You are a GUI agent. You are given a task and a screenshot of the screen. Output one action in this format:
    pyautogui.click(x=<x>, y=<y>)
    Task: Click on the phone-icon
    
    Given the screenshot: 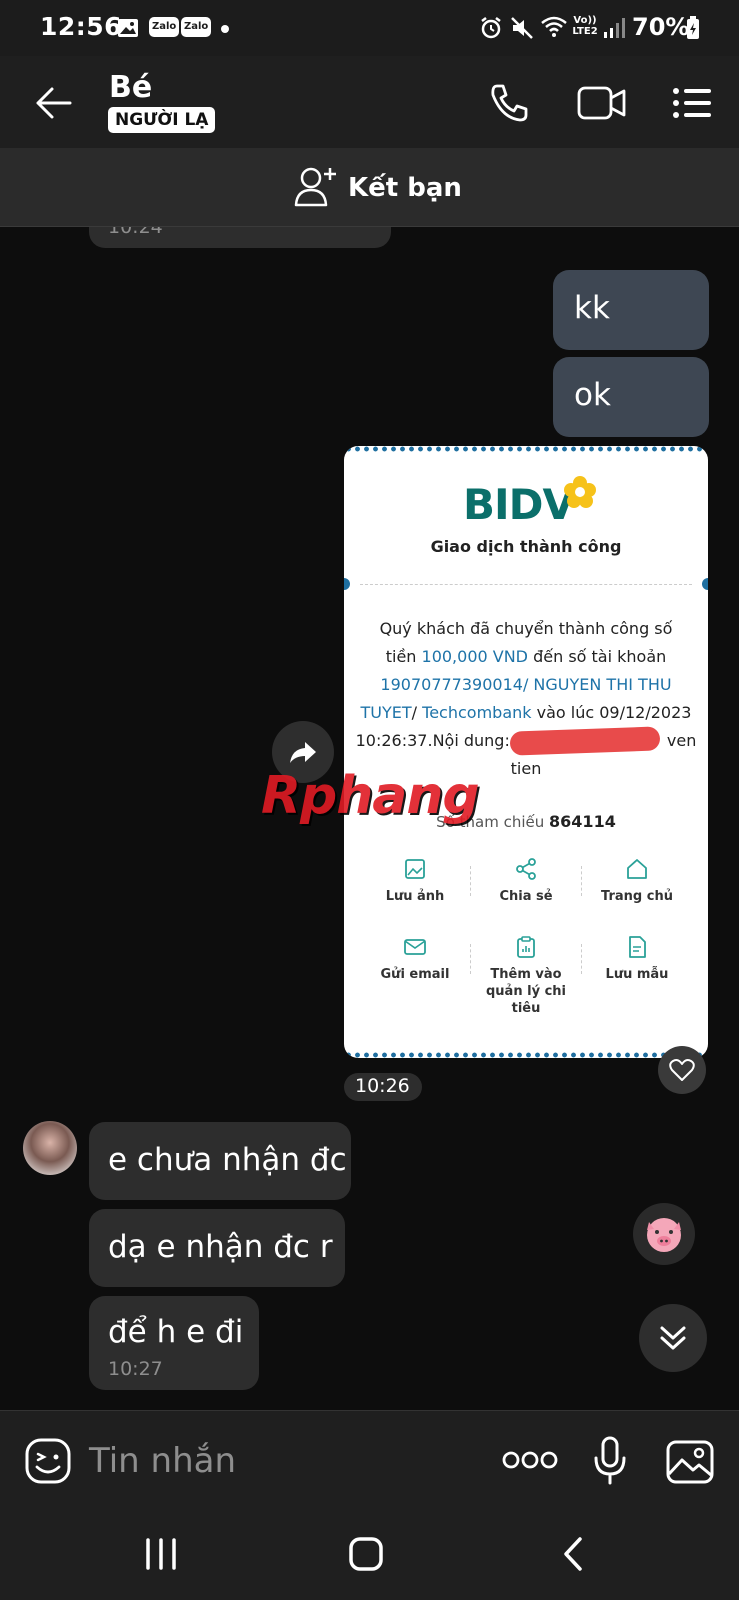 What is the action you would take?
    pyautogui.click(x=509, y=103)
    